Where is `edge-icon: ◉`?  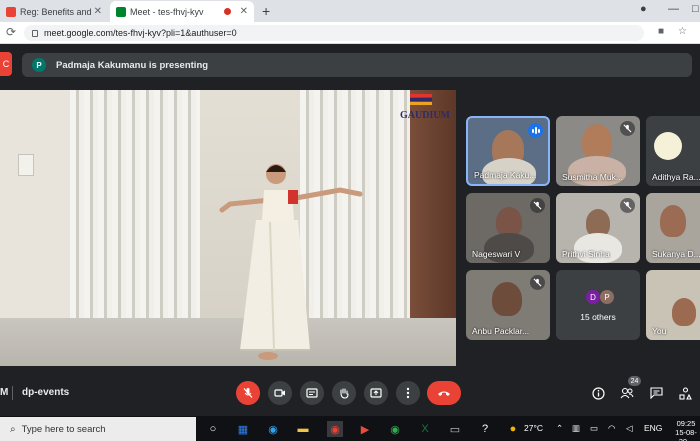 edge-icon: ◉ is located at coordinates (273, 429).